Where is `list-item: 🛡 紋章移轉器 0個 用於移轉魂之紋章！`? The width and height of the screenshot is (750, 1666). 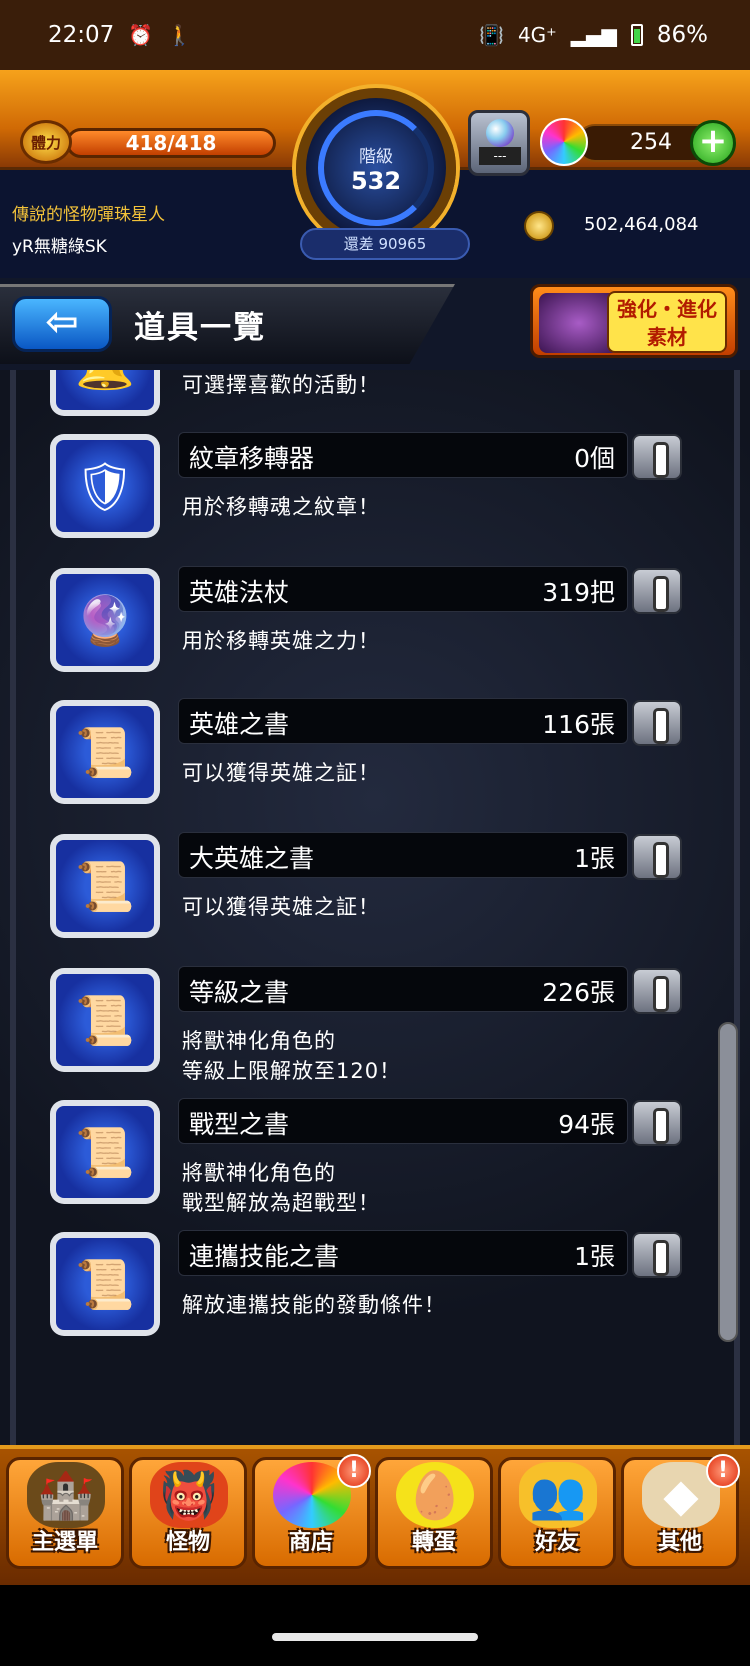
list-item: 🛡 紋章移轉器 0個 用於移轉魂之紋章！ is located at coordinates (375, 502).